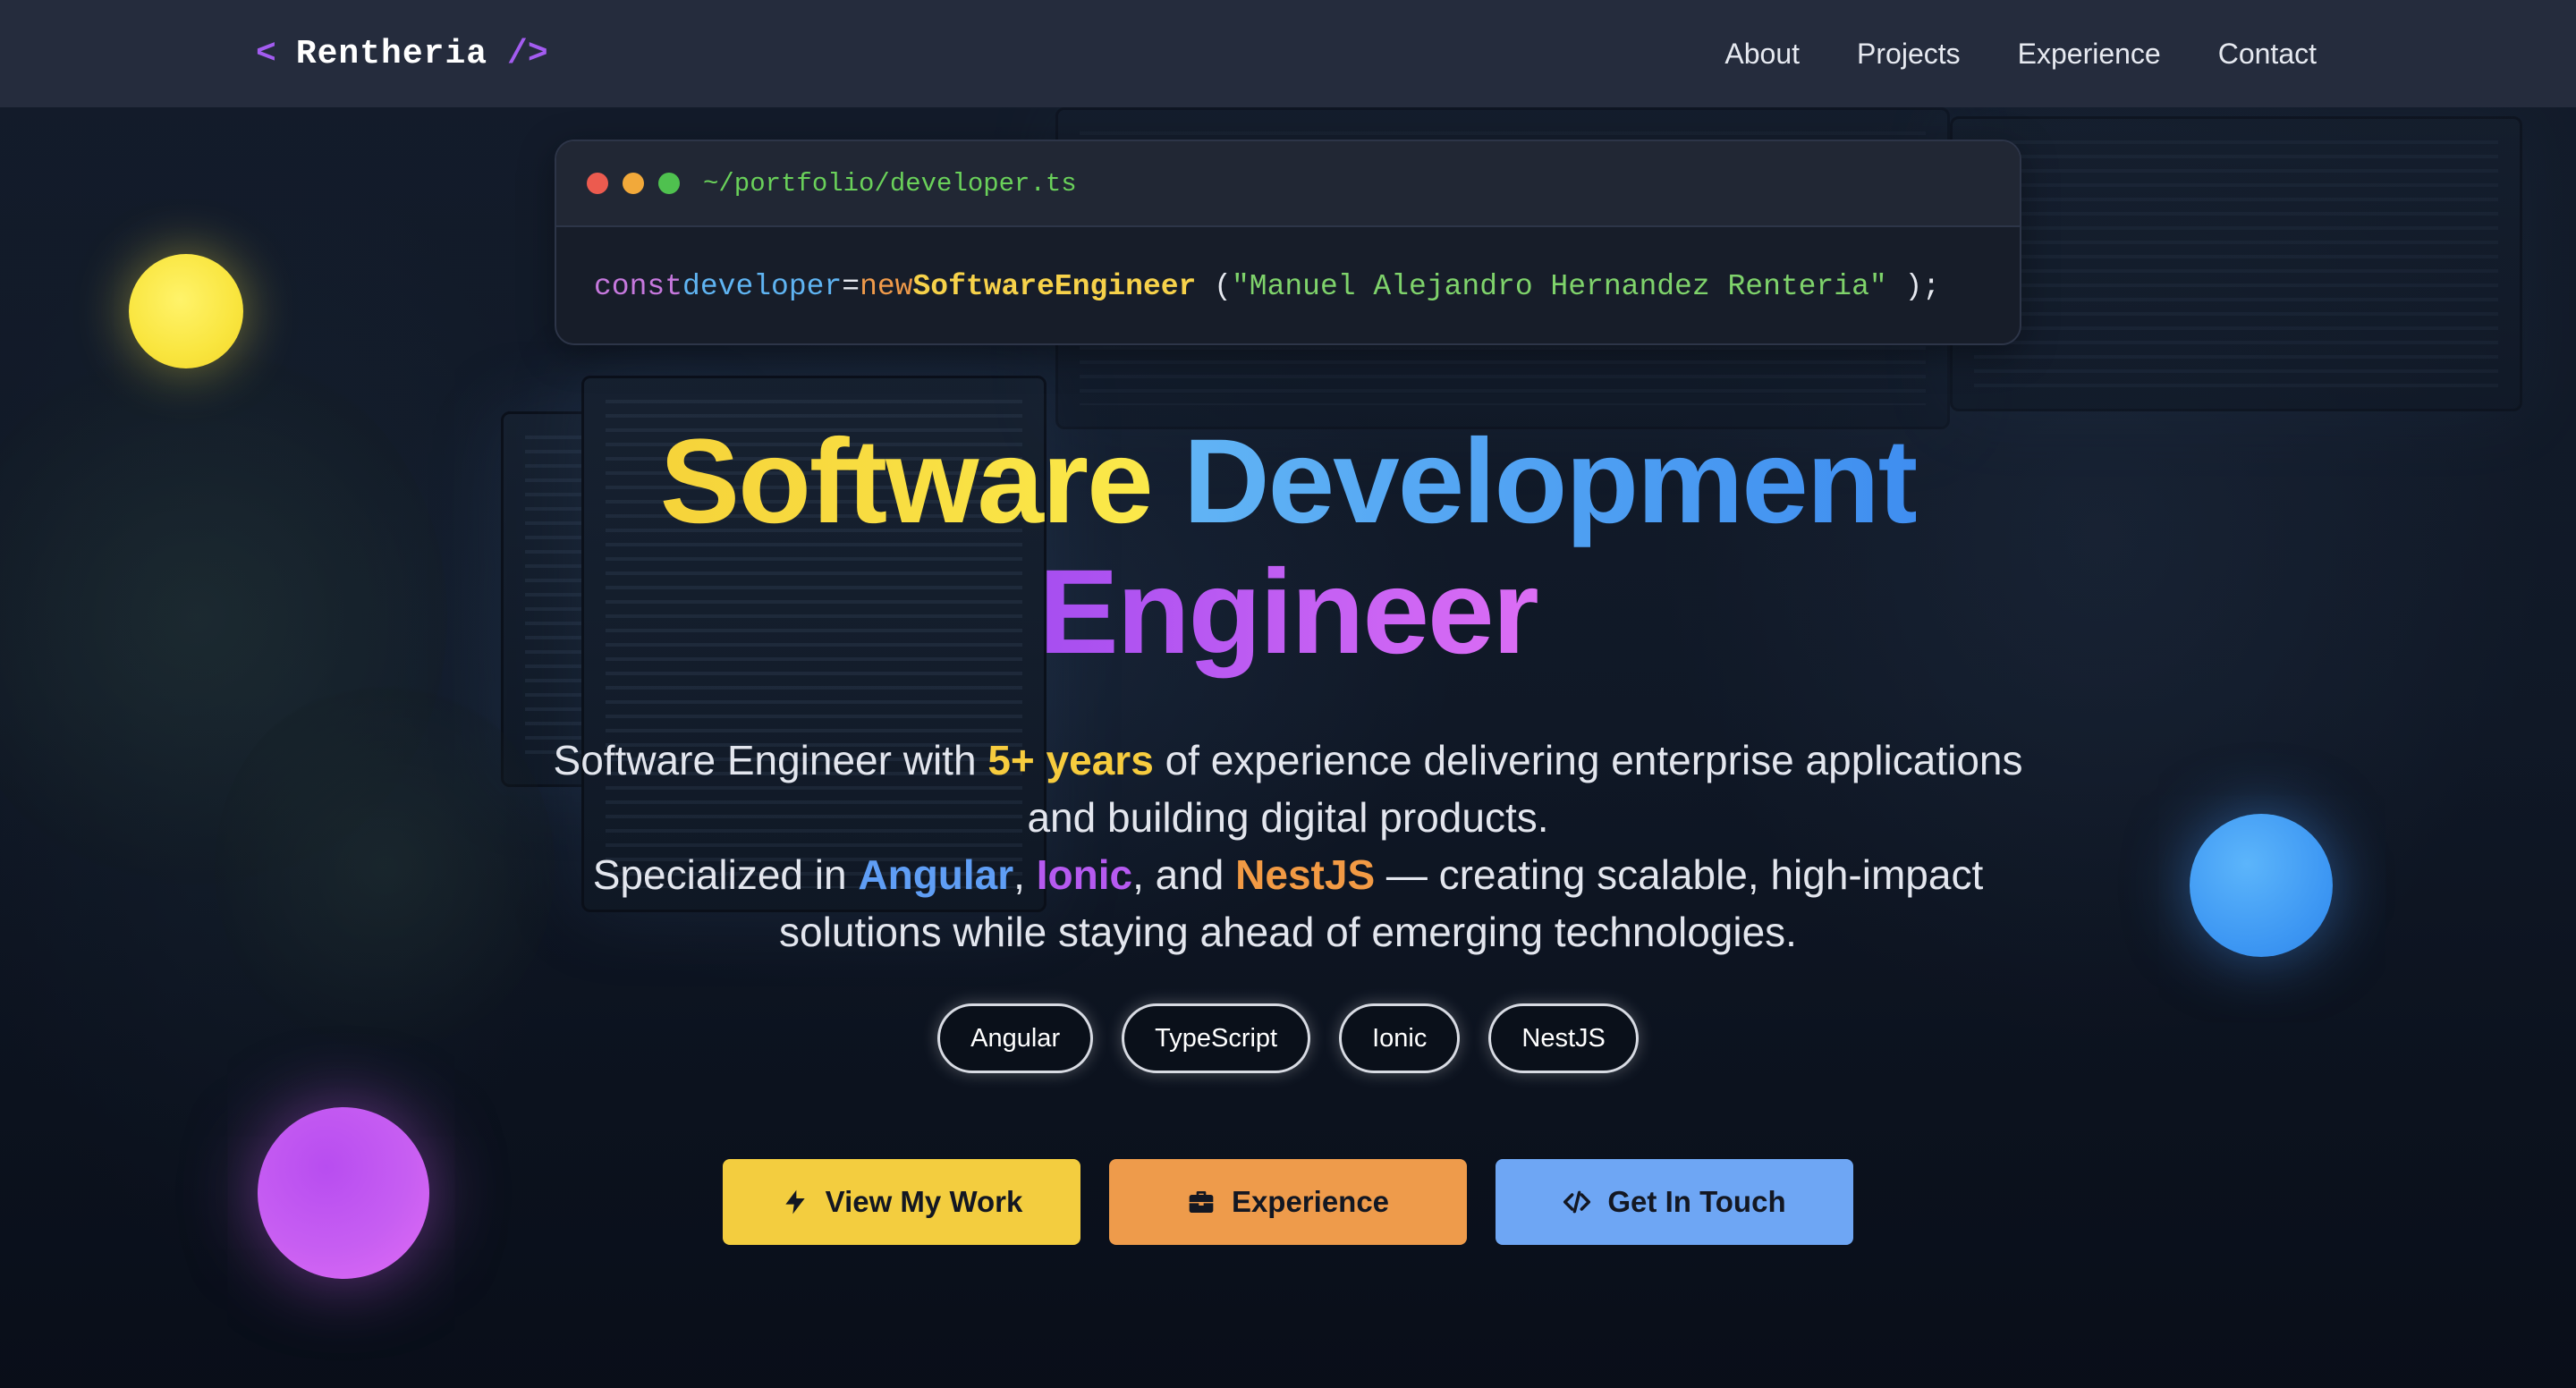 This screenshot has width=2576, height=1388. Describe the element at coordinates (1084, 875) in the screenshot. I see `highlight-ionic: Ionic` at that location.